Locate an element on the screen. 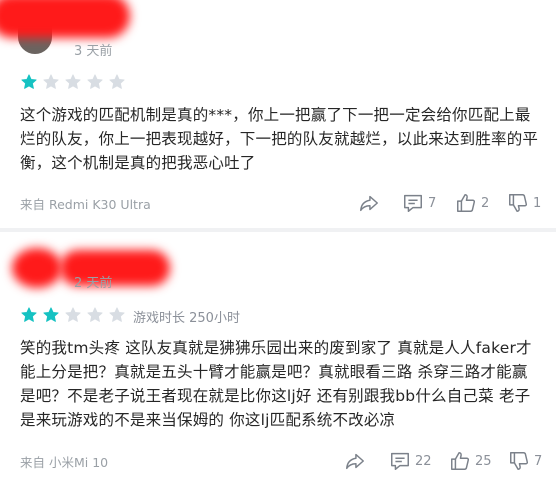 The height and width of the screenshot is (492, 556). like-count: 2 is located at coordinates (485, 203).